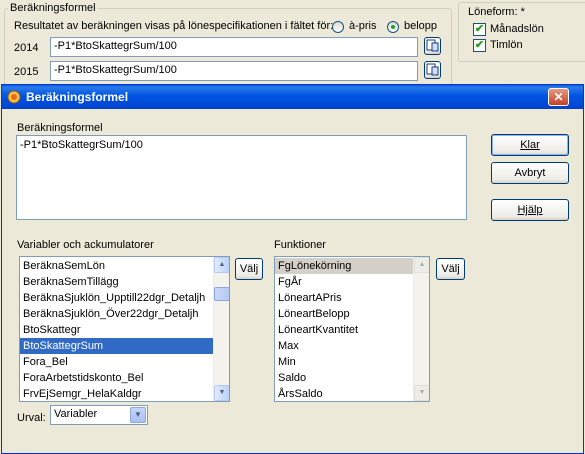  What do you see at coordinates (124, 346) in the screenshot?
I see `variable-list-item: BtoSkattegrSum` at bounding box center [124, 346].